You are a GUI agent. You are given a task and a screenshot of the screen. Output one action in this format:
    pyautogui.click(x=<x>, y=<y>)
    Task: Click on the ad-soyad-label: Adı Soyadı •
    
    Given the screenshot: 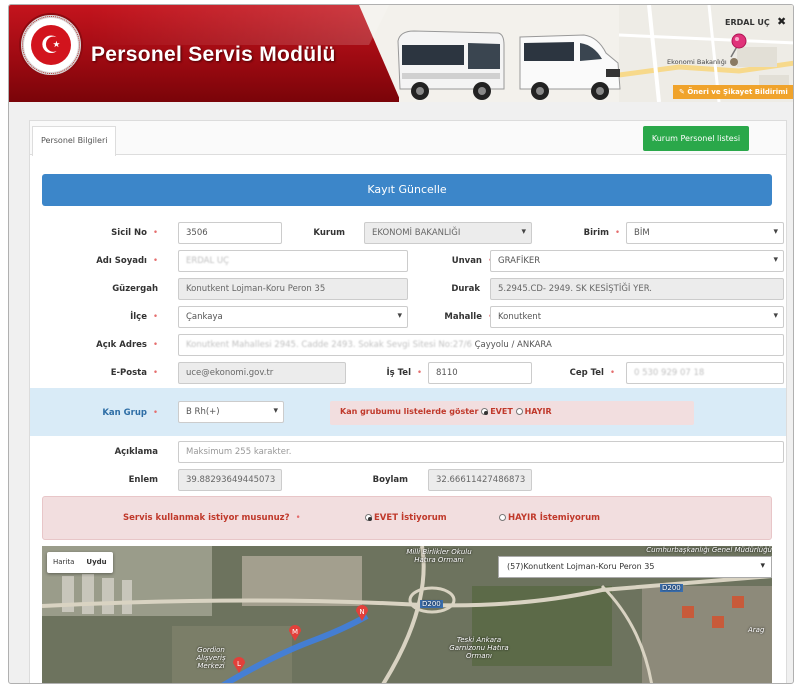 What is the action you would take?
    pyautogui.click(x=127, y=261)
    